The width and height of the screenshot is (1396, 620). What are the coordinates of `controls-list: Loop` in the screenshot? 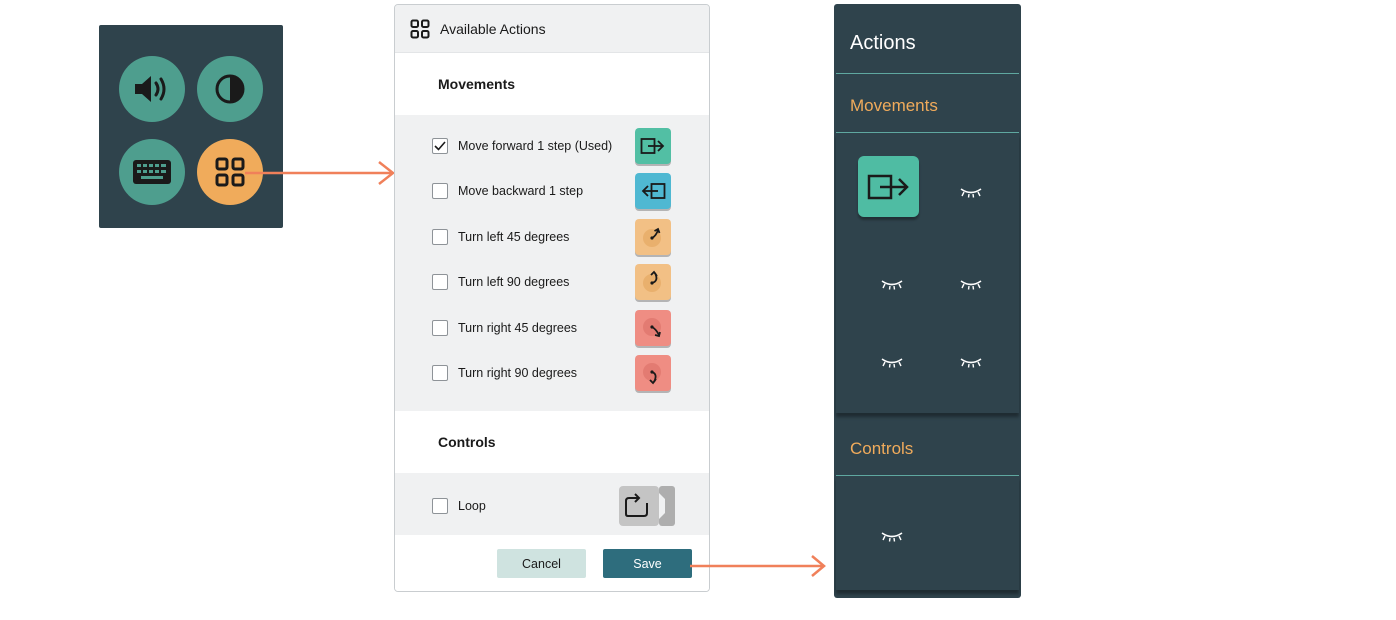 It's located at (552, 506).